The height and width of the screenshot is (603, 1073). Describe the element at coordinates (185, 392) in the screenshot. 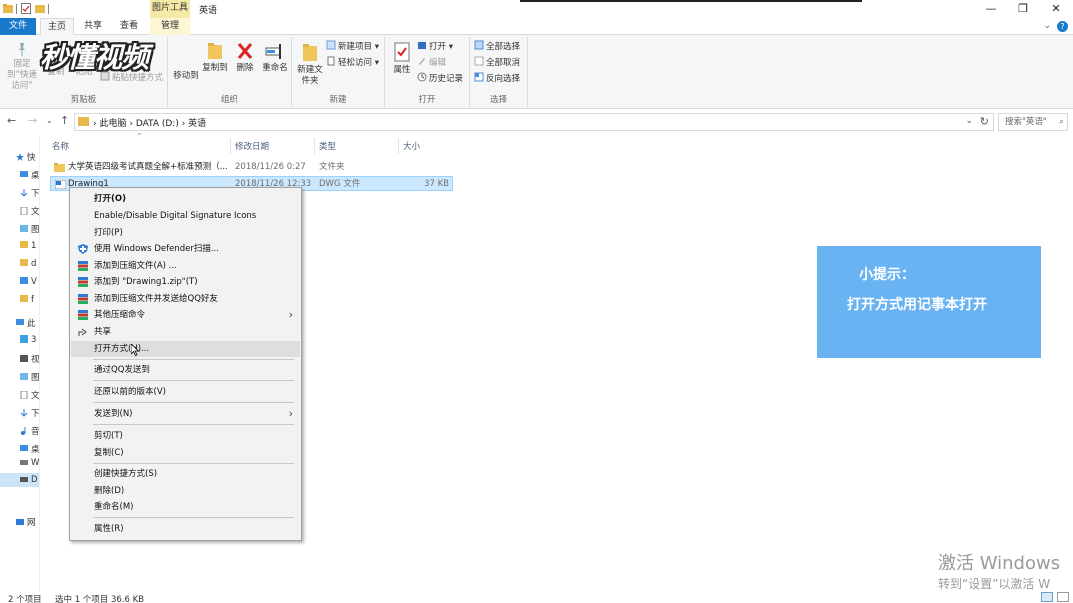

I see `menu-item-restore-versions: 还原以前的版本(V)` at that location.